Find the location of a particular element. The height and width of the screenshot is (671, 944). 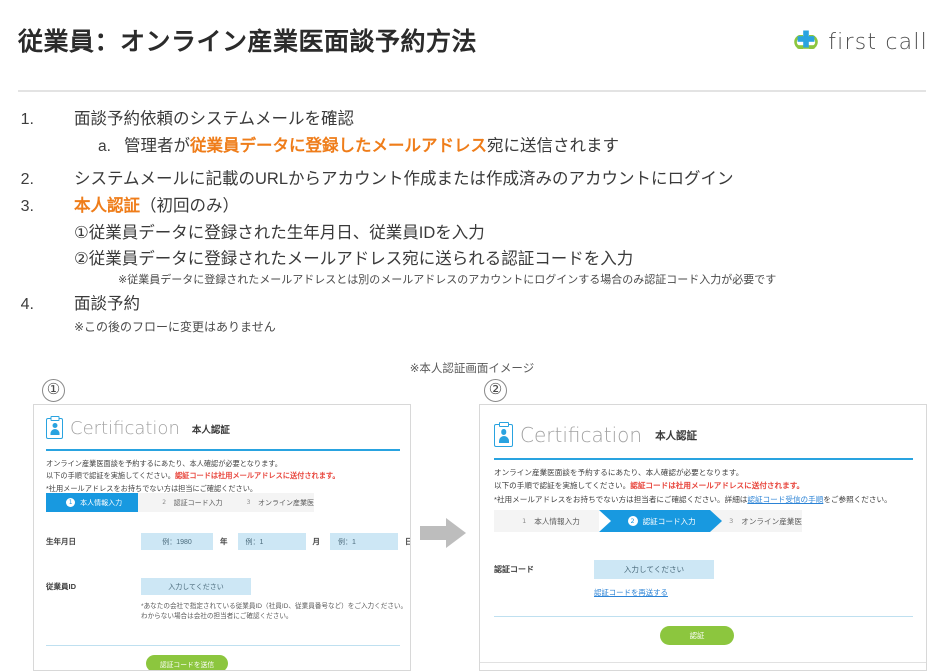

send-auth-code-button: 認証コードを送信 is located at coordinates (187, 662).